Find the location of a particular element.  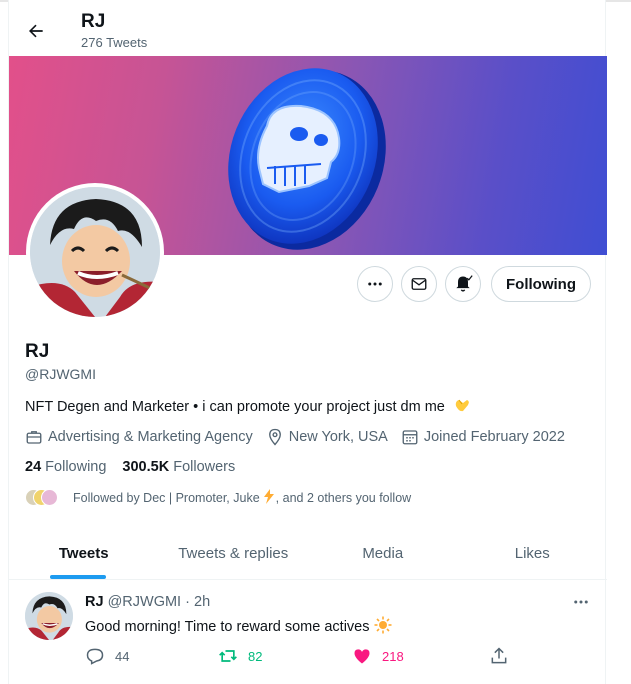

retweet-count: 82 is located at coordinates (255, 656).